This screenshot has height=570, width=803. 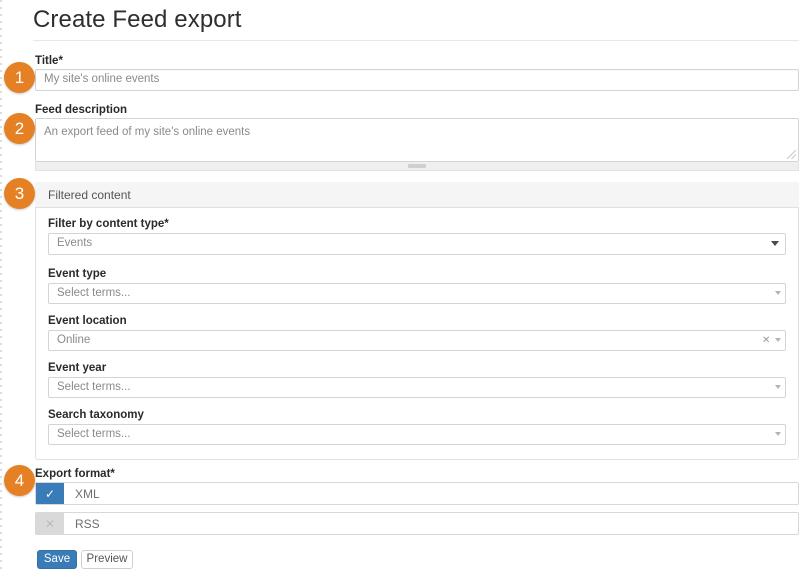 What do you see at coordinates (417, 244) in the screenshot?
I see `filter-by-content-type-select: Events` at bounding box center [417, 244].